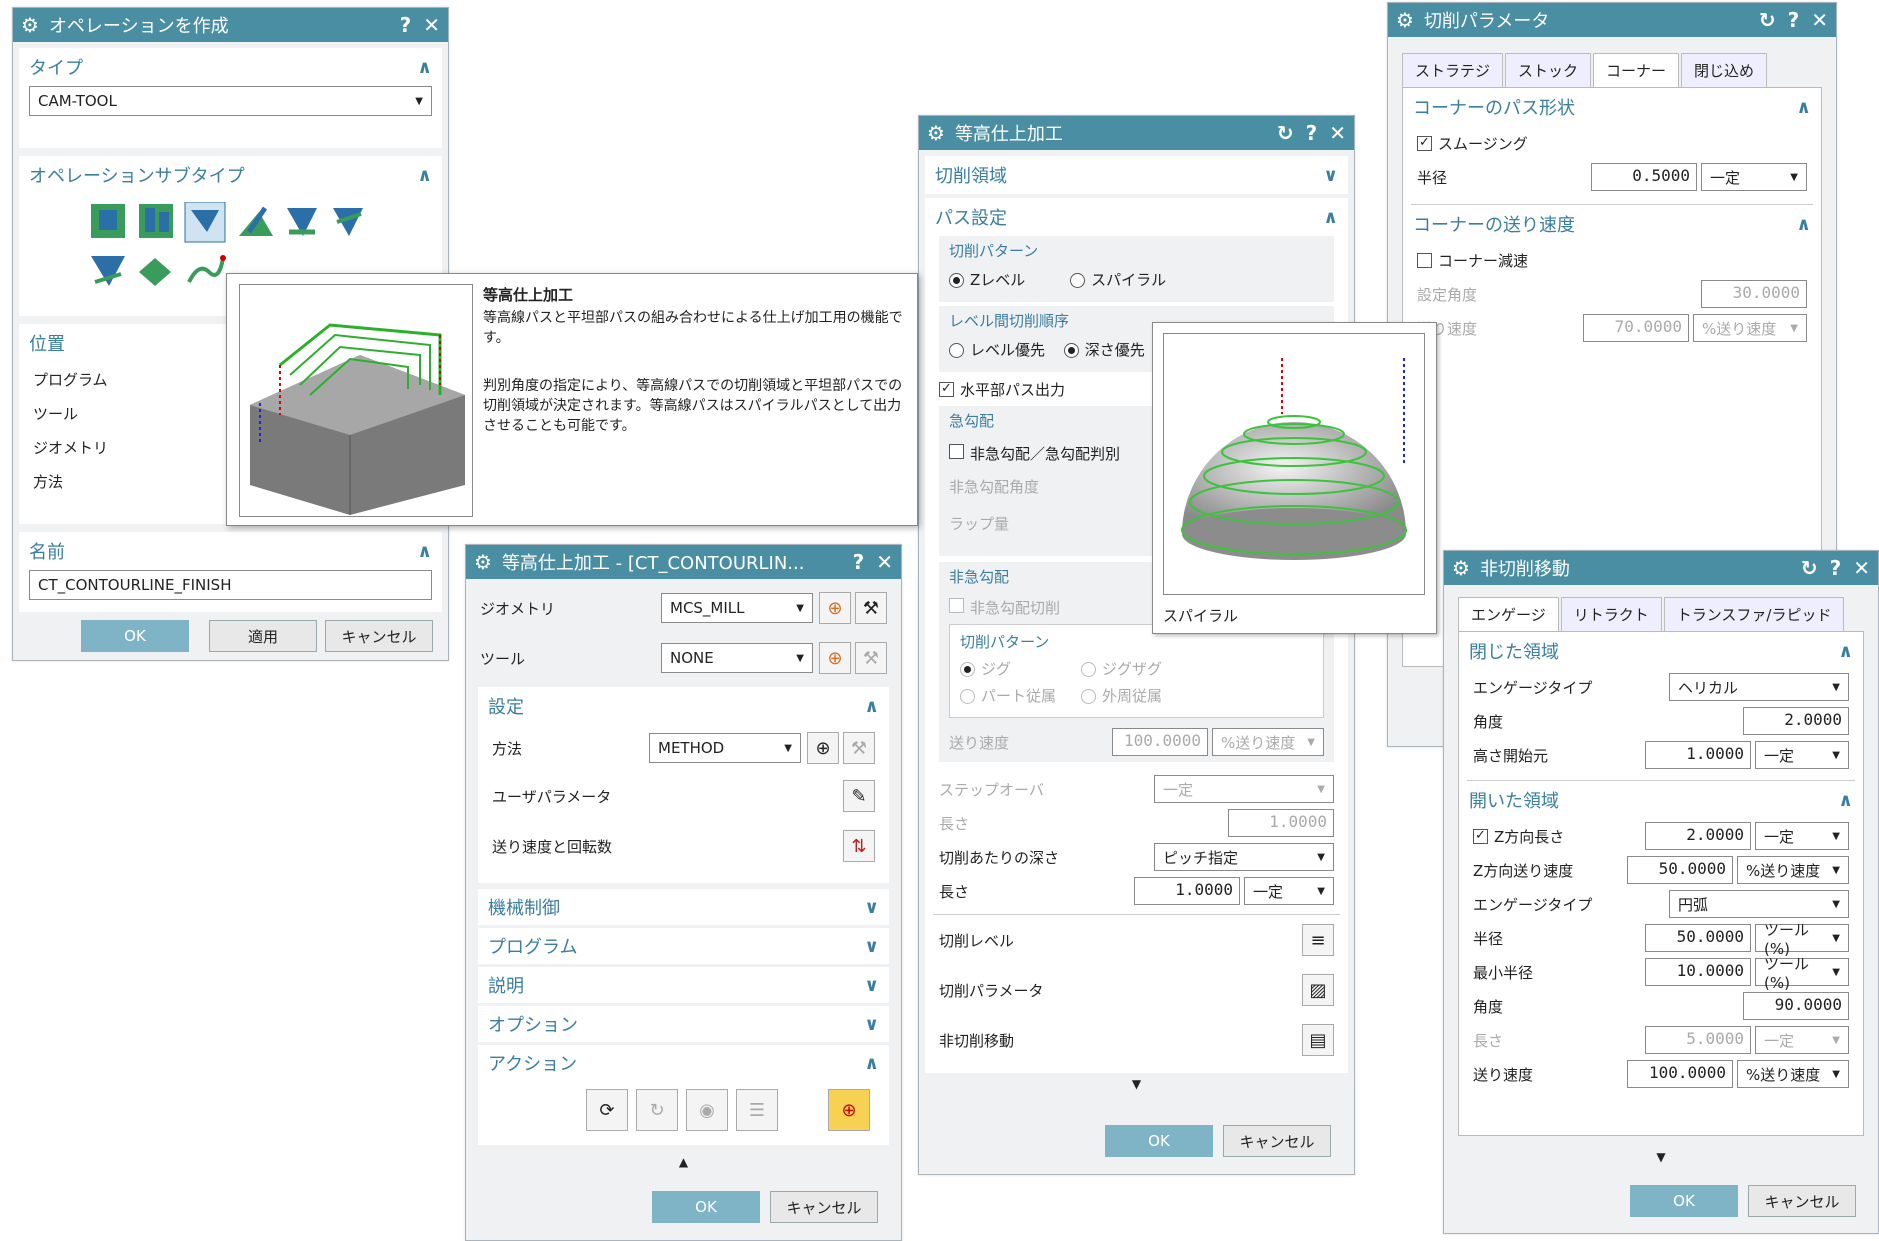  Describe the element at coordinates (737, 608) in the screenshot. I see `geometry-select: MCS_MILL ▼` at that location.